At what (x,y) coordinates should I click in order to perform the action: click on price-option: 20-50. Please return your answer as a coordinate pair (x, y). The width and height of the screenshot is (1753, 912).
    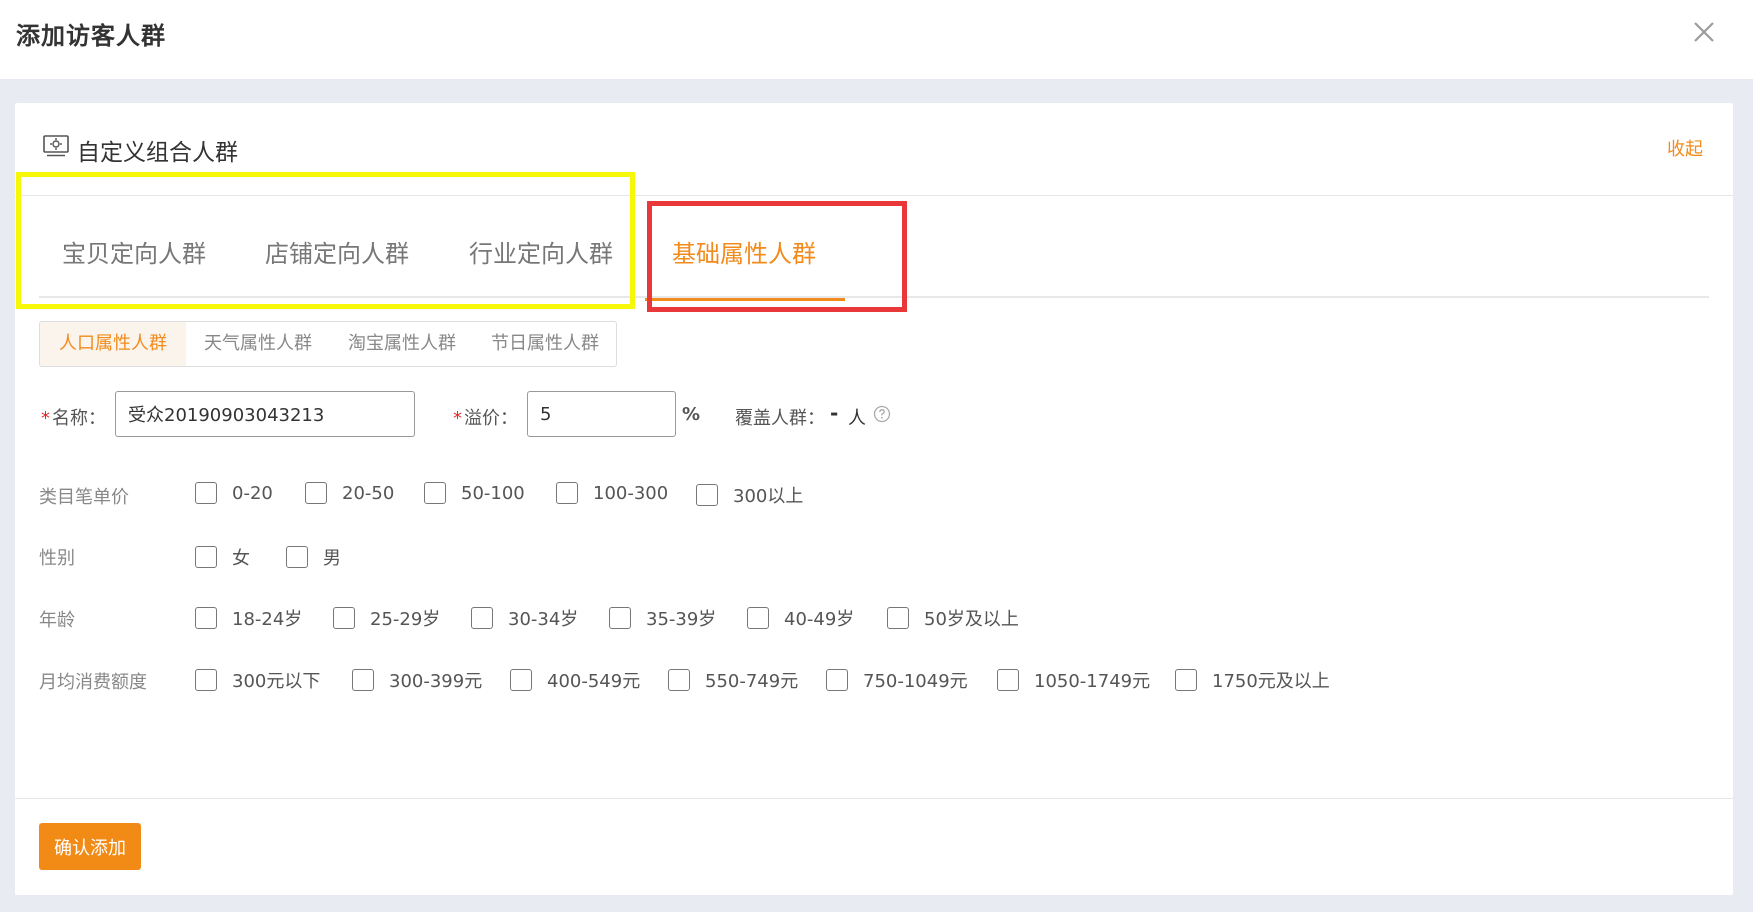
    Looking at the image, I should click on (349, 493).